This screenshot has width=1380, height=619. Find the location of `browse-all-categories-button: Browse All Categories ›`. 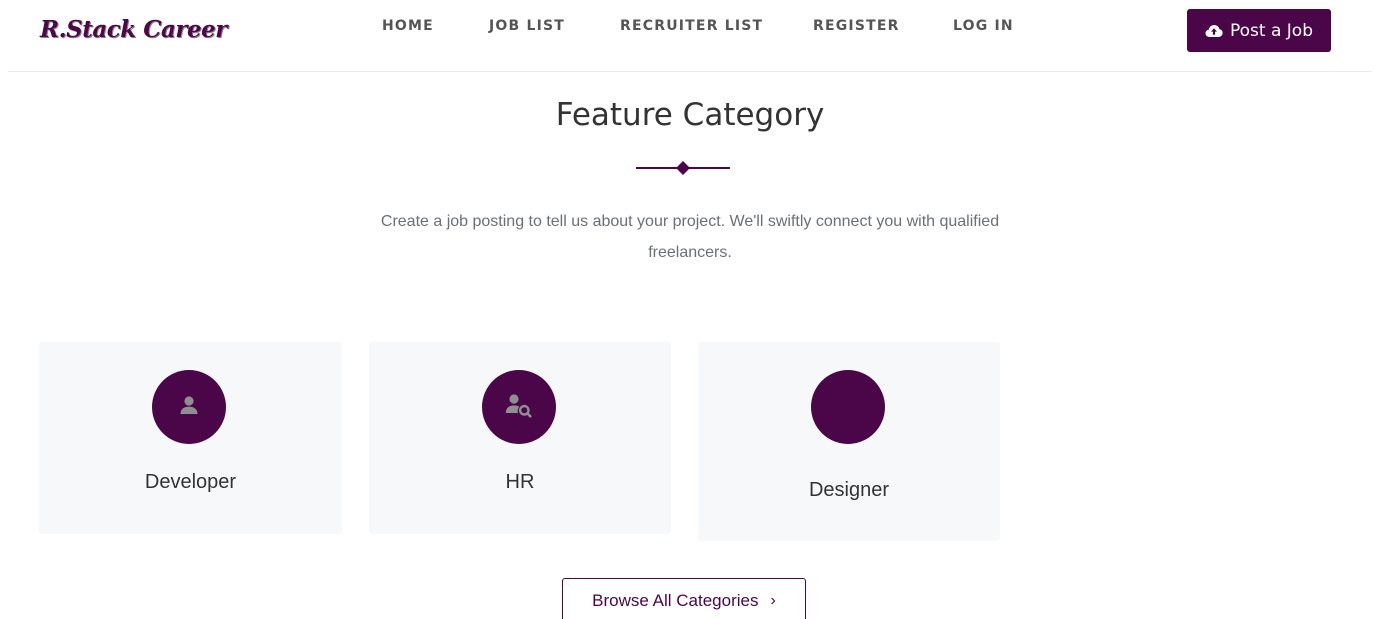

browse-all-categories-button: Browse All Categories › is located at coordinates (684, 598).